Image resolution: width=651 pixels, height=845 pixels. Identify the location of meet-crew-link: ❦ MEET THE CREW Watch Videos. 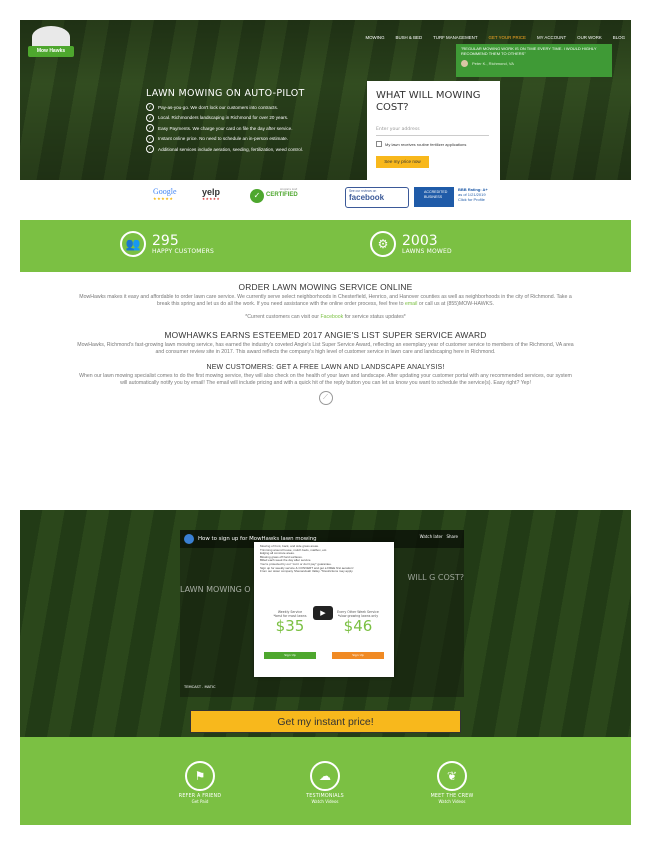
(452, 782).